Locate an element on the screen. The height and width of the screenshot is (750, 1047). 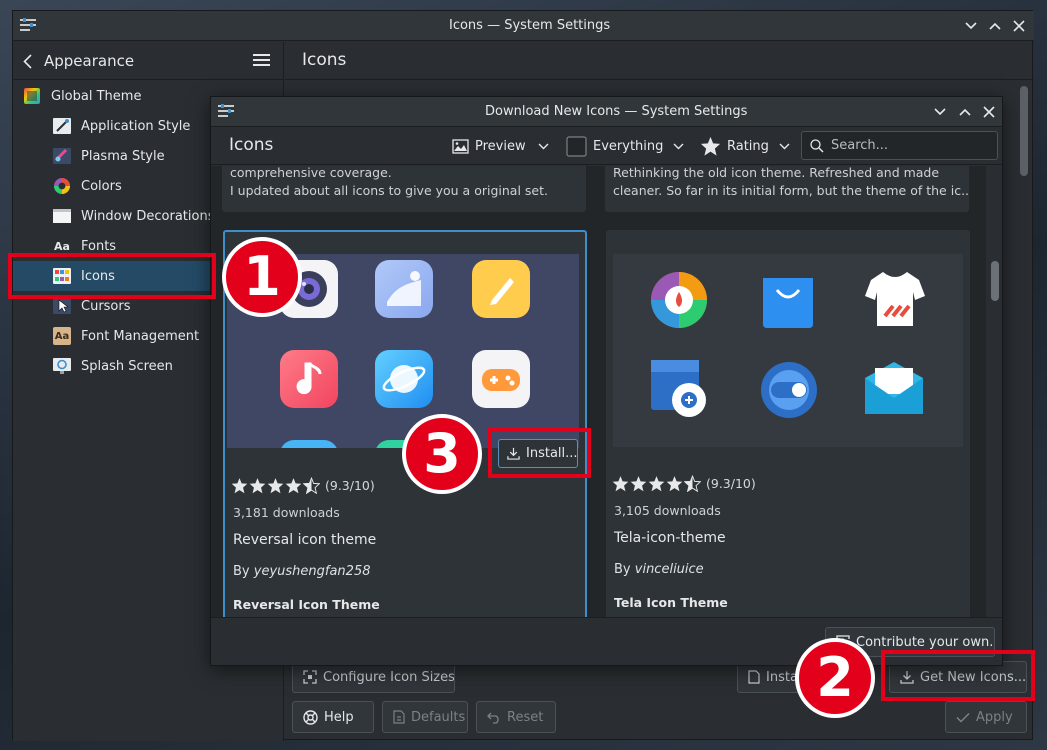
annotation-box-icons is located at coordinates (112, 276).